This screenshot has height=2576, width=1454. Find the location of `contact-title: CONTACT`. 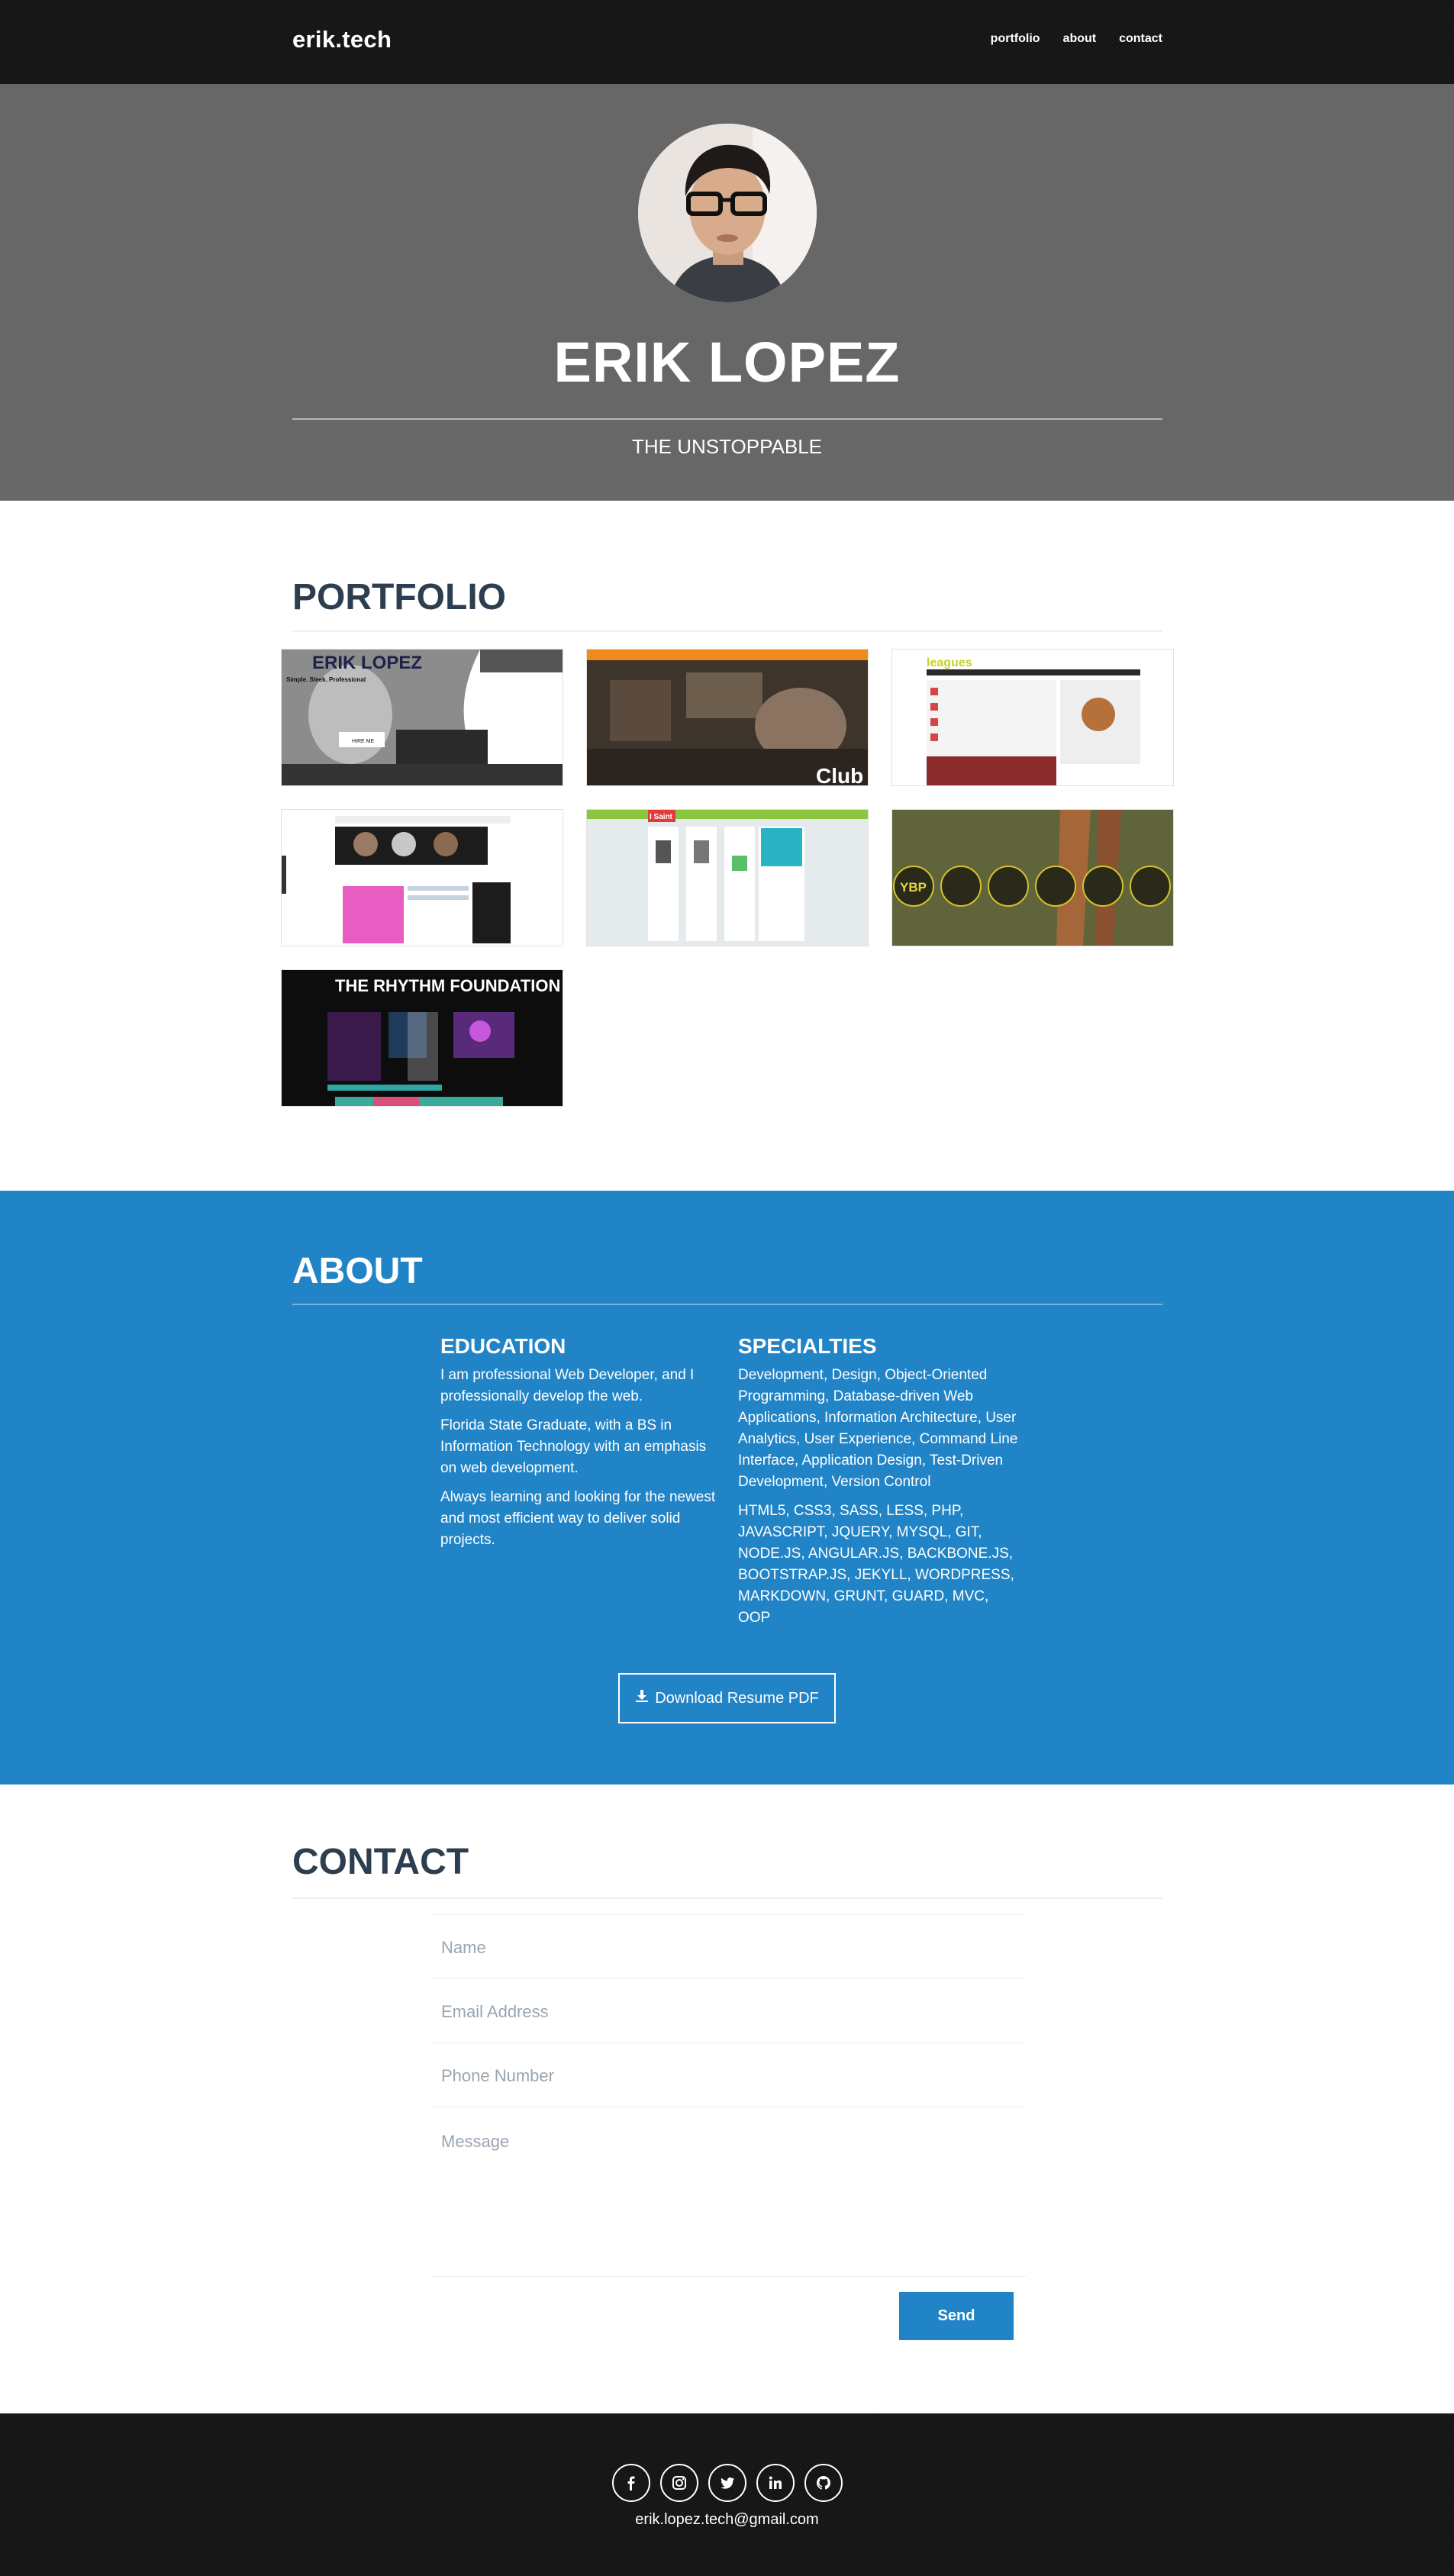

contact-title: CONTACT is located at coordinates (380, 1862).